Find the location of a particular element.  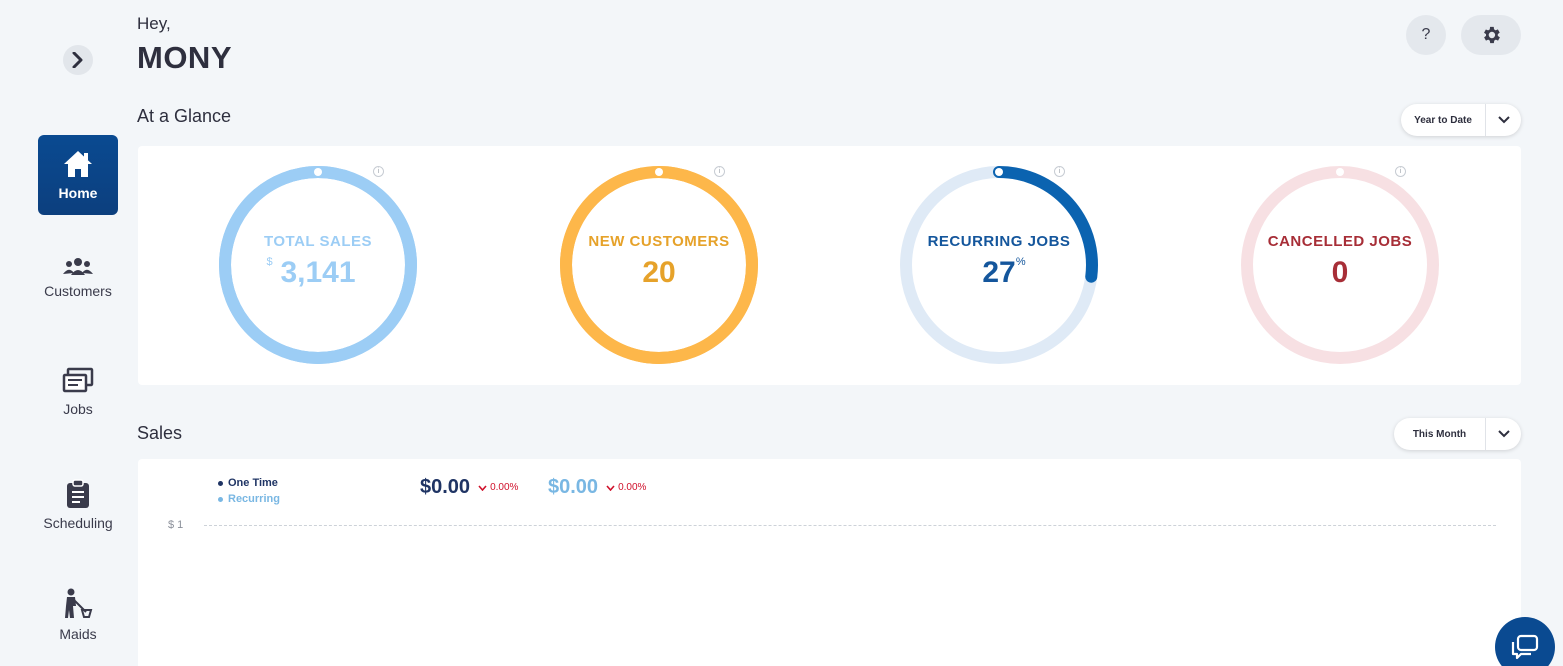

total-sales-ring: TOTAL SALES $ 3,141 is located at coordinates (318, 265).